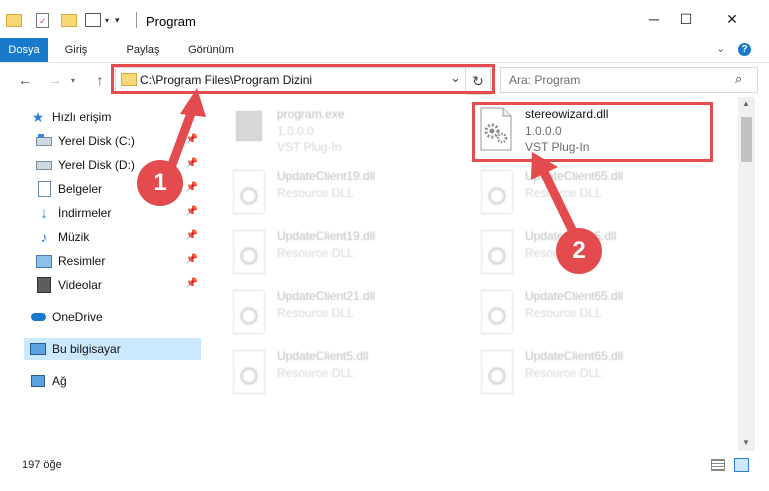 The width and height of the screenshot is (769, 491). Describe the element at coordinates (130, 317) in the screenshot. I see `sidebar-item-onedrive: OneDrive` at that location.